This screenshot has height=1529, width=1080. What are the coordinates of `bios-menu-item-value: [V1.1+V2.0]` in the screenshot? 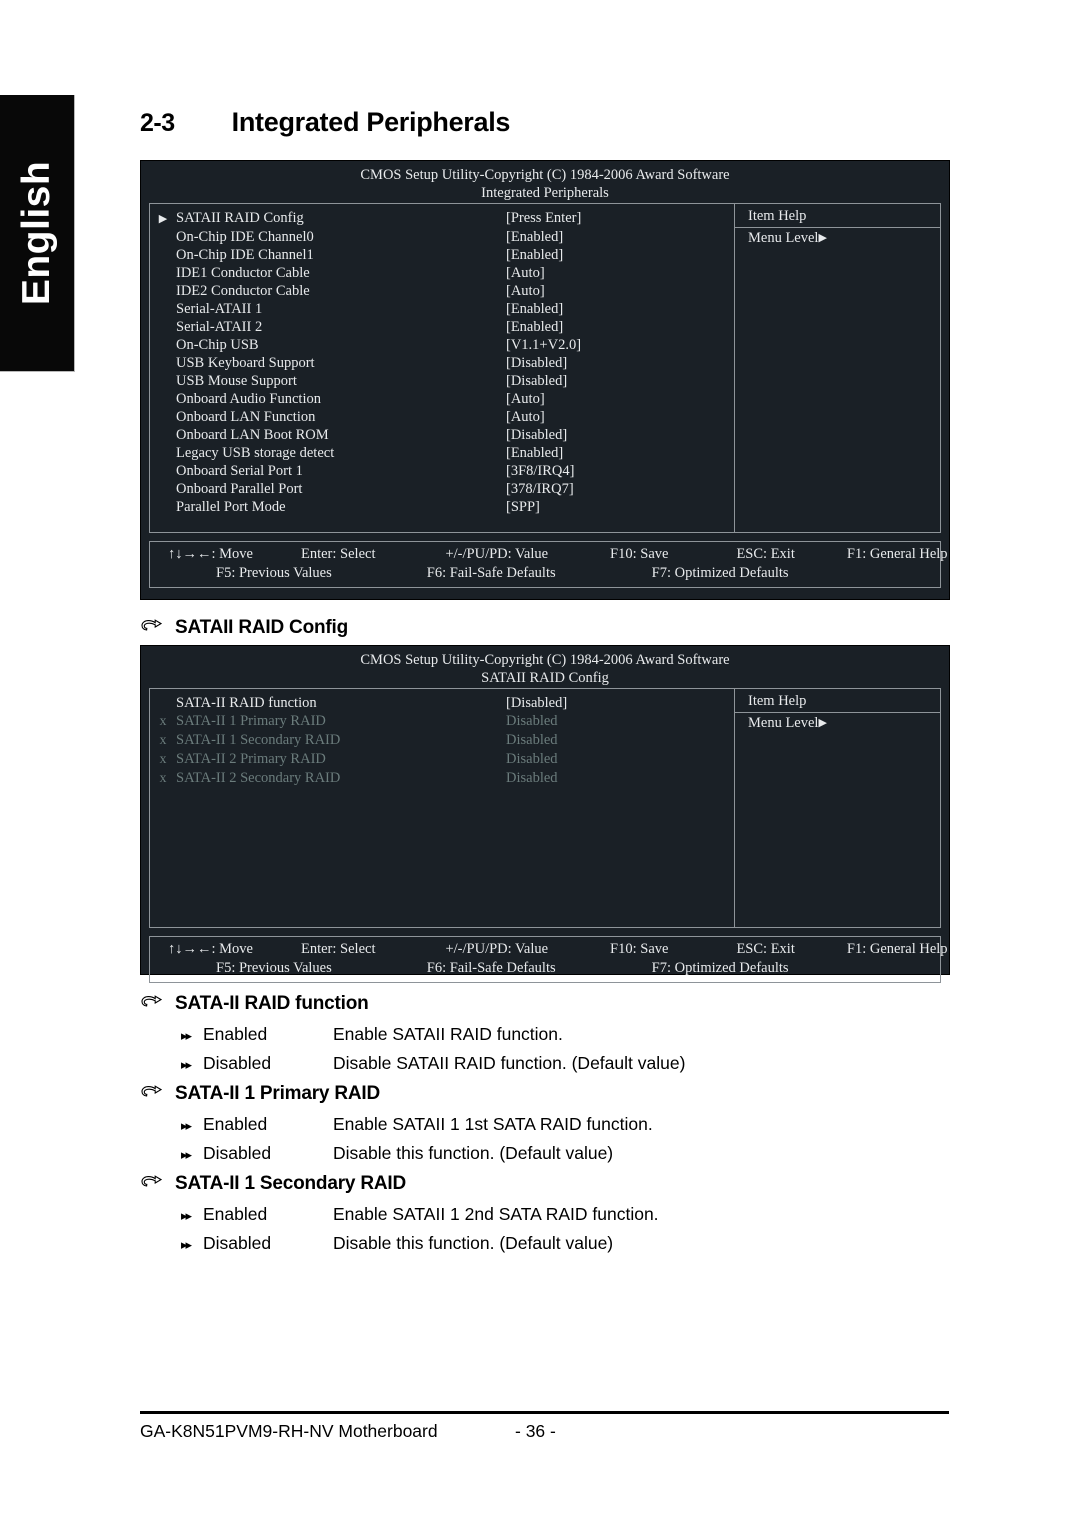 It's located at (544, 345).